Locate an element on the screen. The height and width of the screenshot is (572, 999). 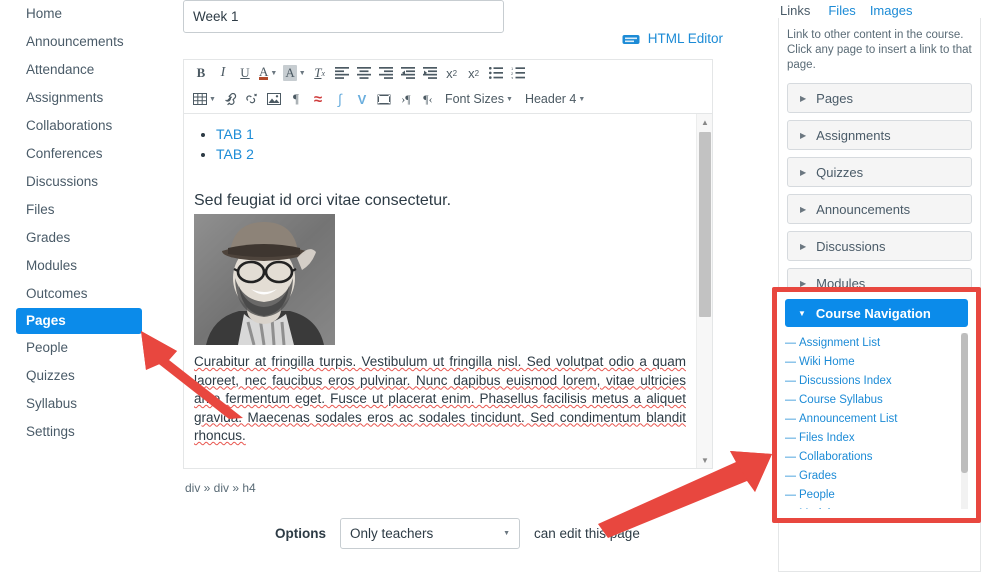
align-center-icon is located at coordinates (364, 73).